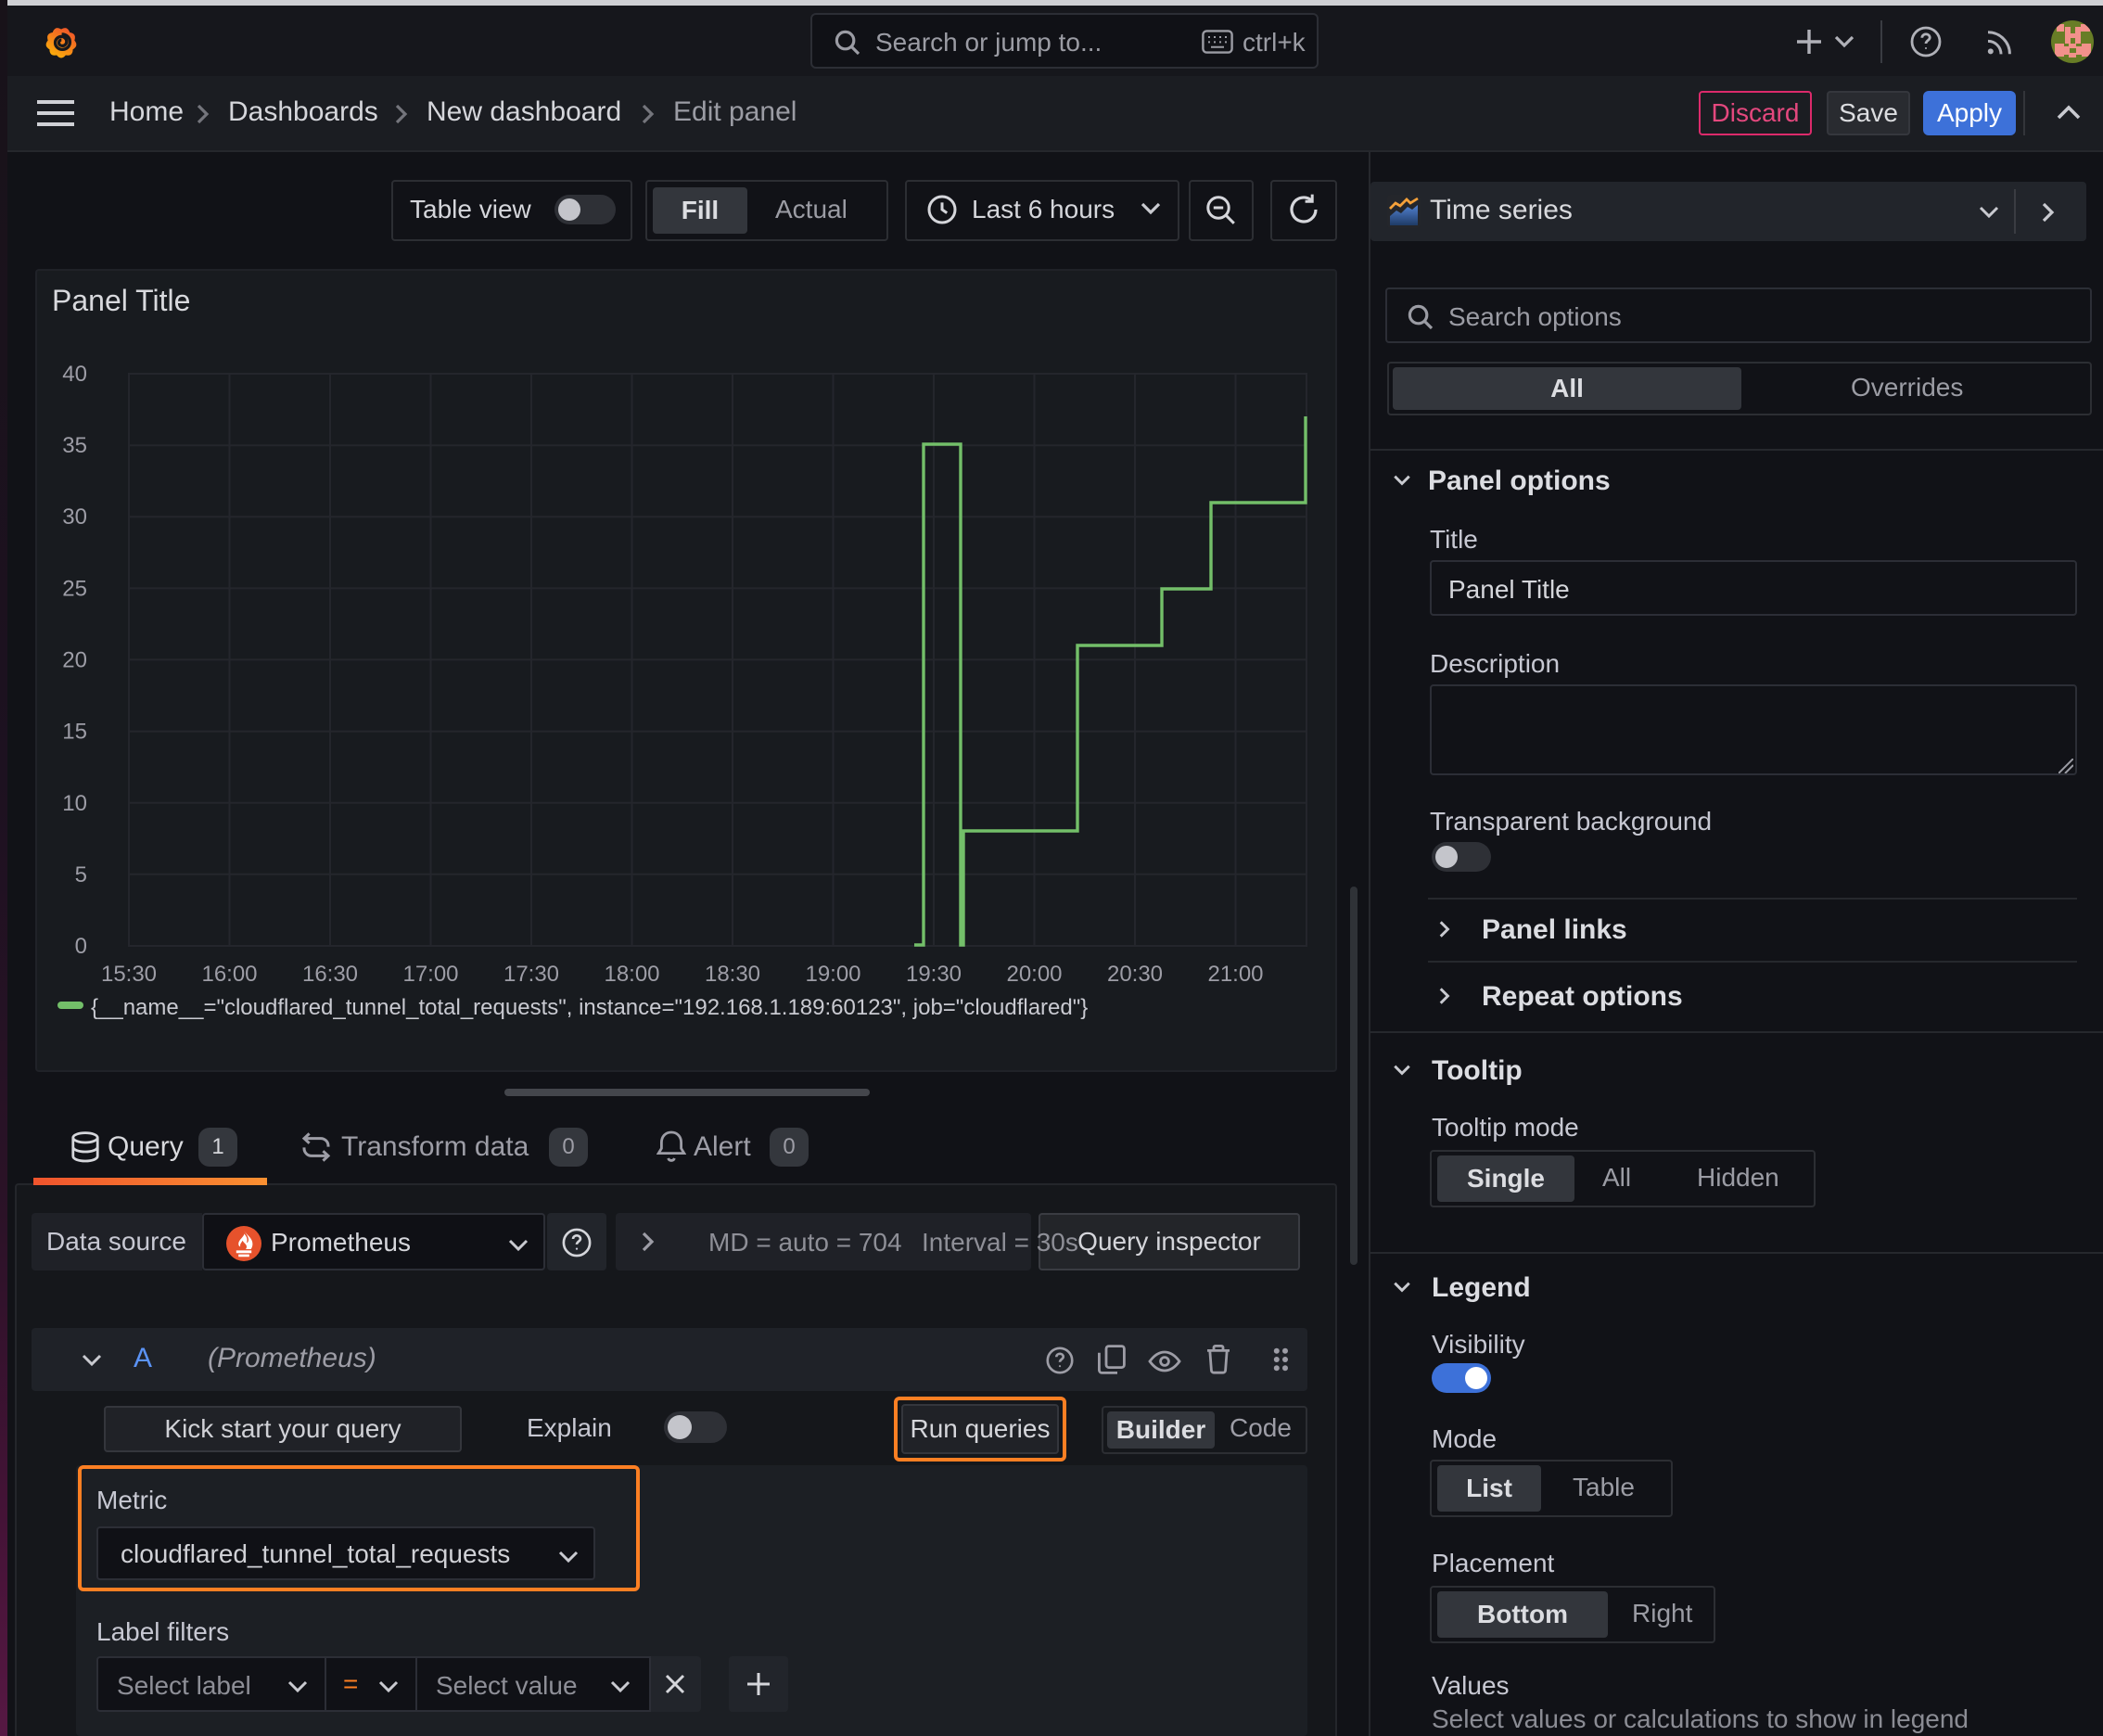 Image resolution: width=2103 pixels, height=1736 pixels. What do you see at coordinates (1034, 974) in the screenshot?
I see `svg-text: 20:00` at bounding box center [1034, 974].